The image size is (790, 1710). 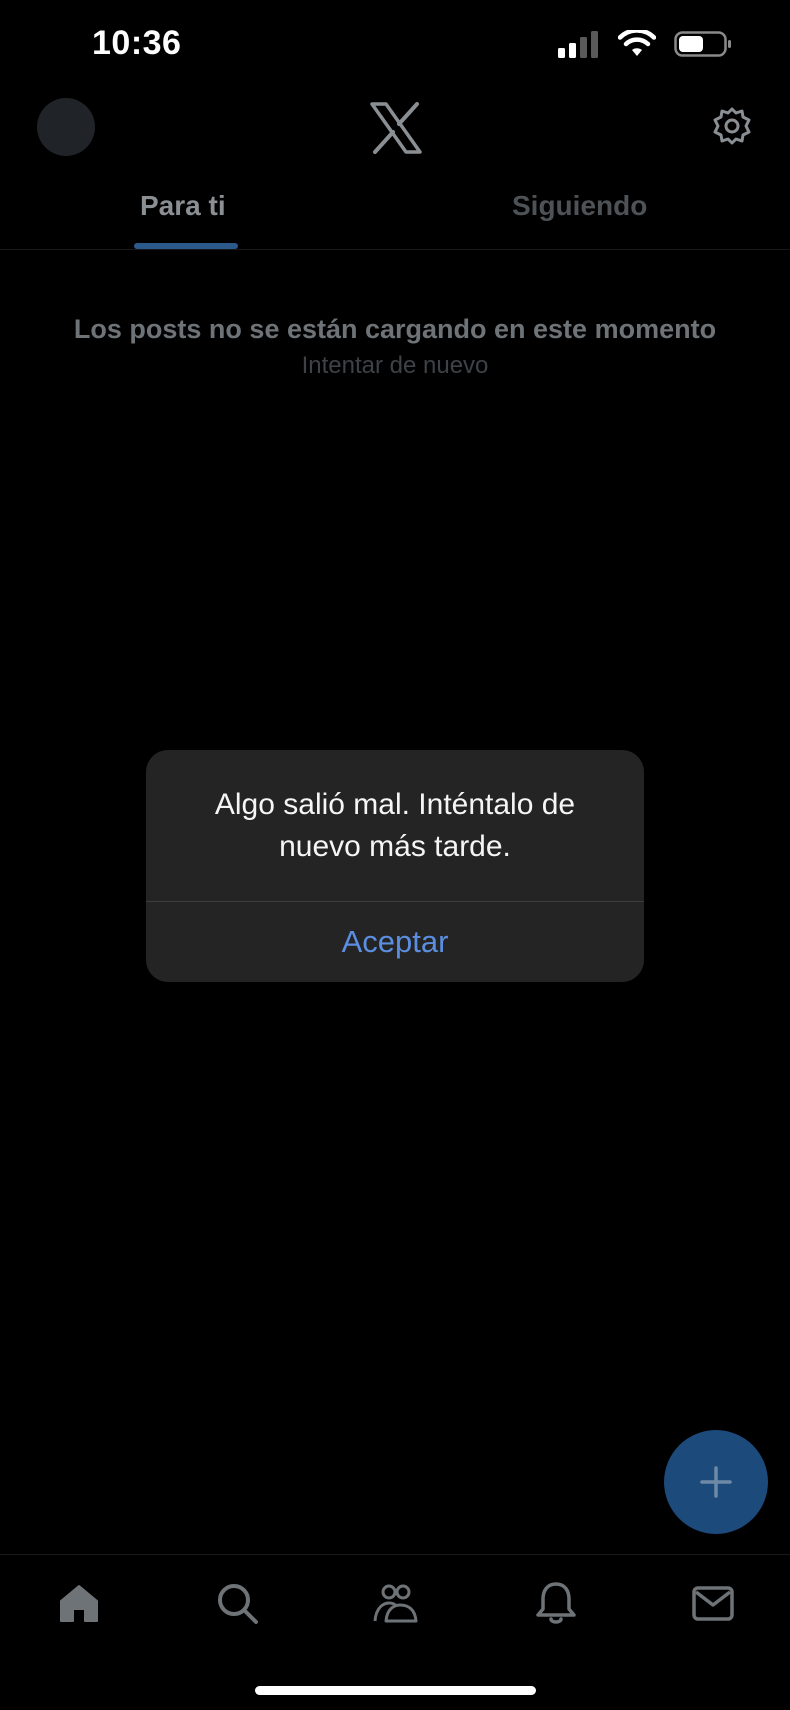 What do you see at coordinates (396, 1603) in the screenshot?
I see `communities-icon` at bounding box center [396, 1603].